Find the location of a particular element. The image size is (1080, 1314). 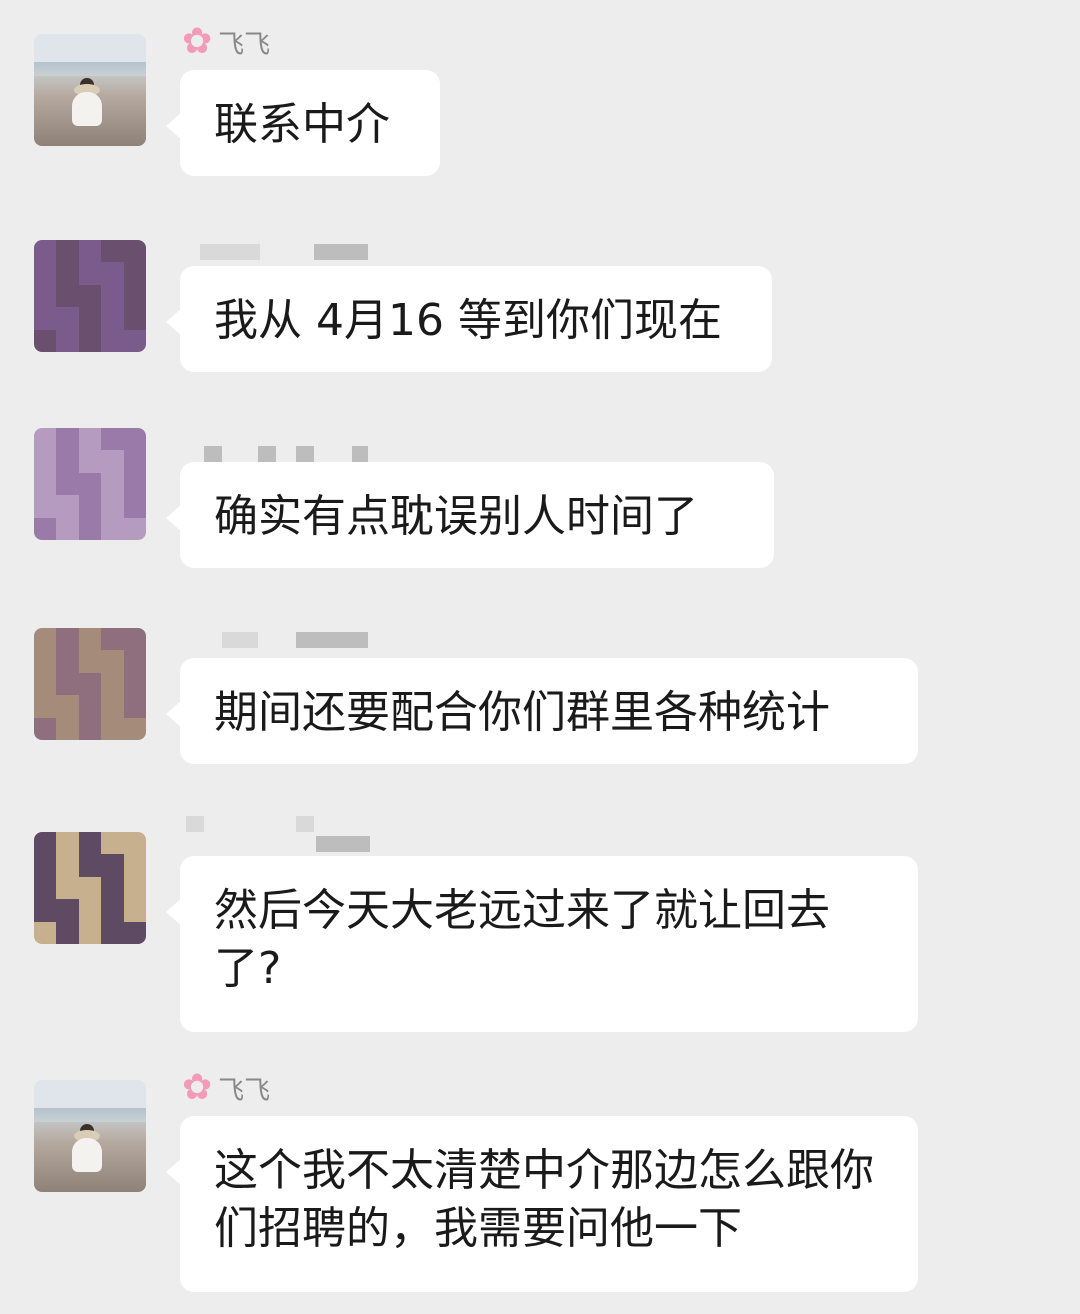

message-bubble: 我从 4月16 等到你们现在 is located at coordinates (469, 319).